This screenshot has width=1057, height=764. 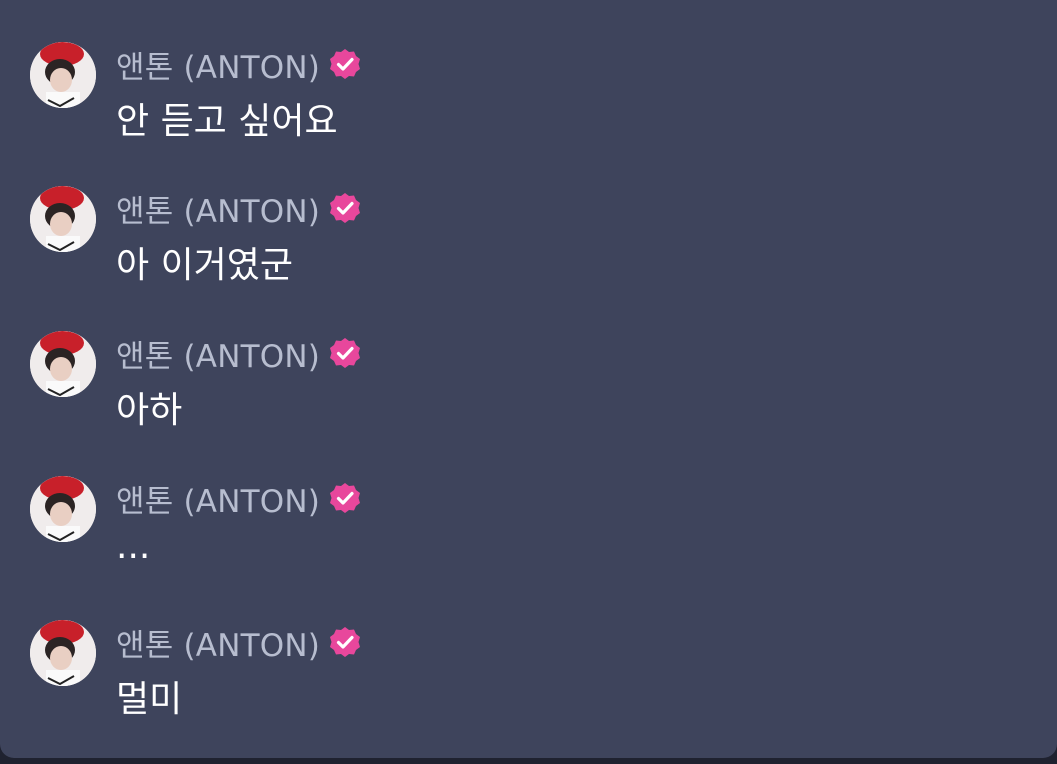 I want to click on message-text: 아 이거였군, so click(x=205, y=265).